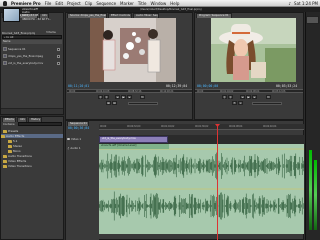 Image resolution: width=320 pixels, height=240 pixels. I want to click on ruler-mark: 00;02;40;04, so click(270, 126).